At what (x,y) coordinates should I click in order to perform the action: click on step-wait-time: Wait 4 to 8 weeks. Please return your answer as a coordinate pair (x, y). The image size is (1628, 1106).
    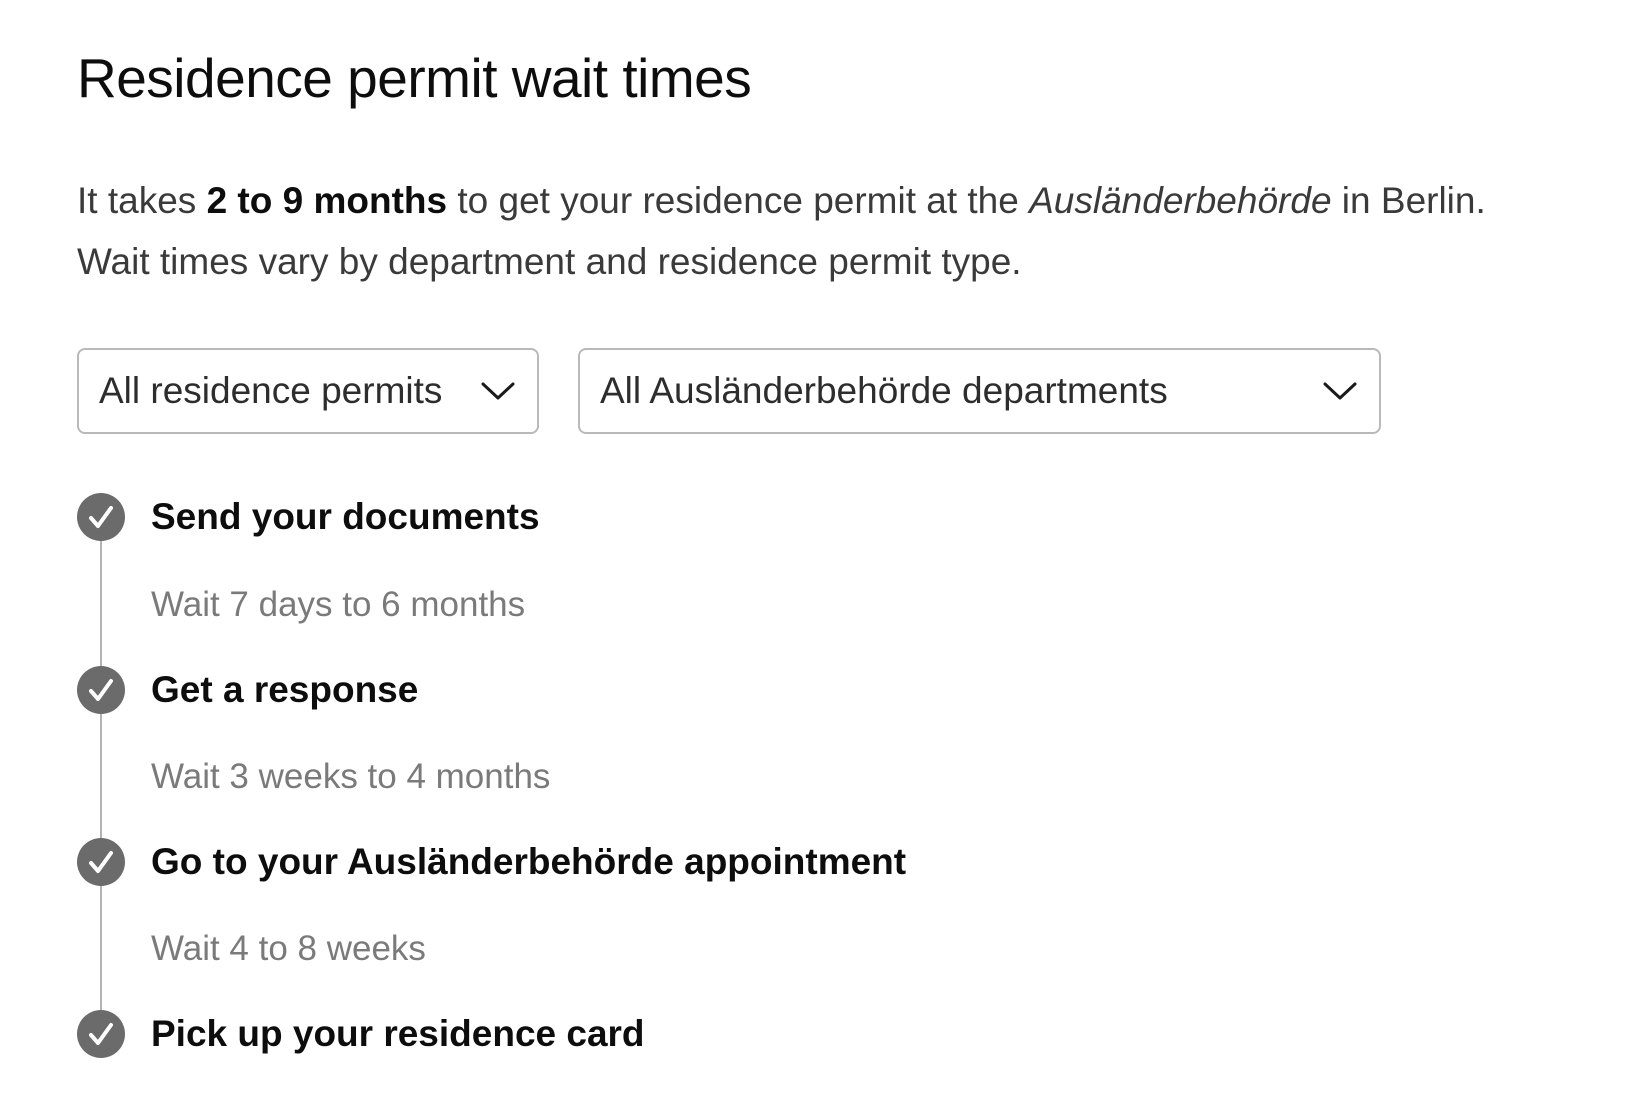
    Looking at the image, I should click on (288, 948).